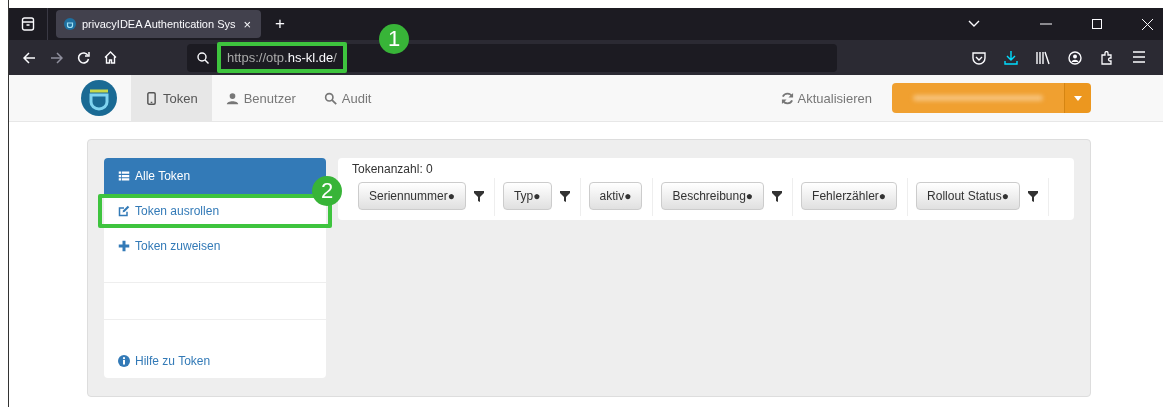 The height and width of the screenshot is (407, 1163). What do you see at coordinates (1097, 24) in the screenshot?
I see `maximize-icon` at bounding box center [1097, 24].